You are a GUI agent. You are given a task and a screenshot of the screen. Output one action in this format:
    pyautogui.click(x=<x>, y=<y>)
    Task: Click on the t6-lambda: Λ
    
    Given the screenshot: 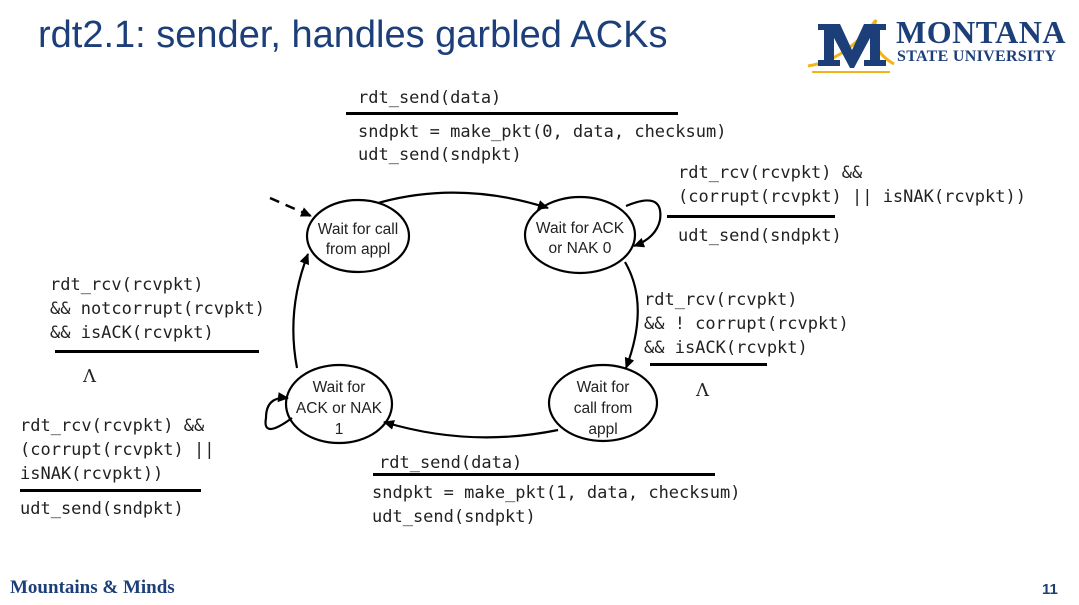 What is the action you would take?
    pyautogui.click(x=89, y=376)
    